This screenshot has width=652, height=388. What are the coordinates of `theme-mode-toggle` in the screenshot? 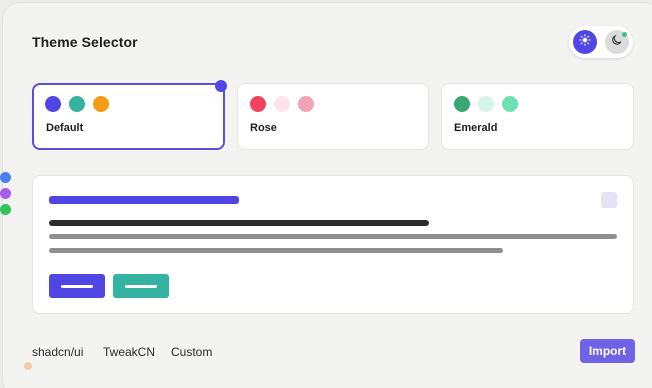 It's located at (601, 42).